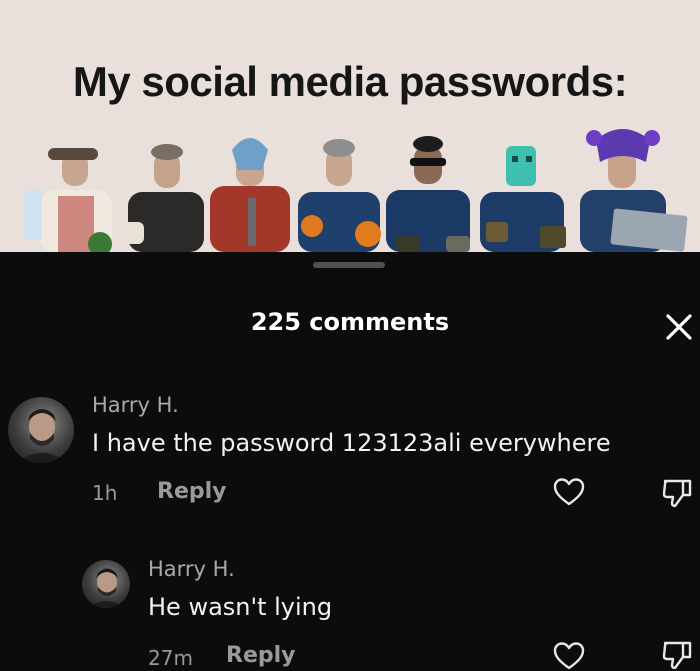 Image resolution: width=700 pixels, height=671 pixels. I want to click on reply-dislike-button, so click(677, 654).